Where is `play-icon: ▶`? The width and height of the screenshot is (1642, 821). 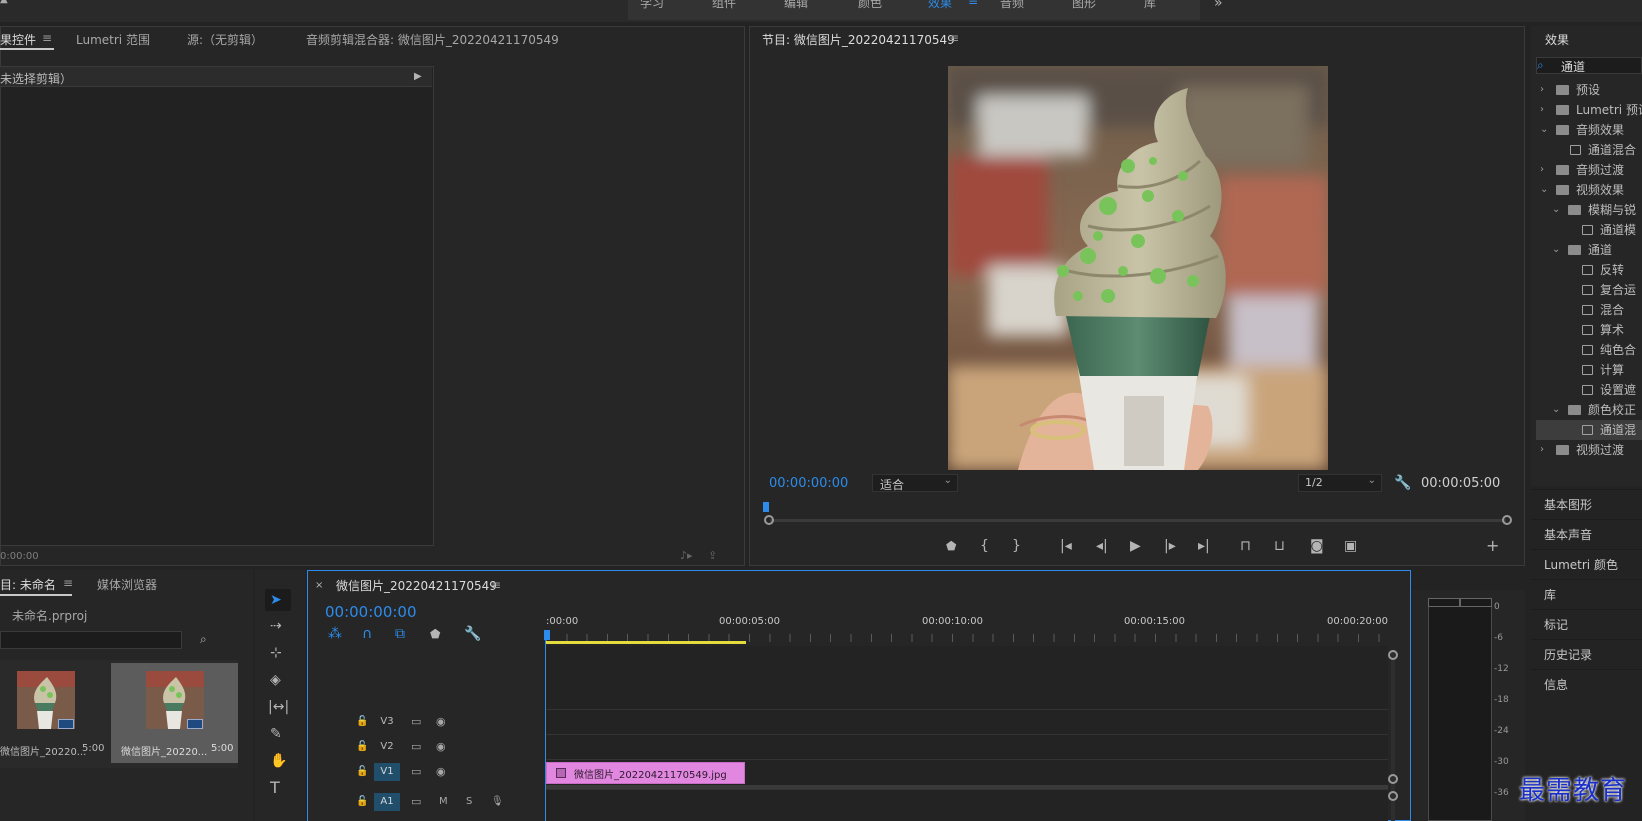 play-icon: ▶ is located at coordinates (1135, 546).